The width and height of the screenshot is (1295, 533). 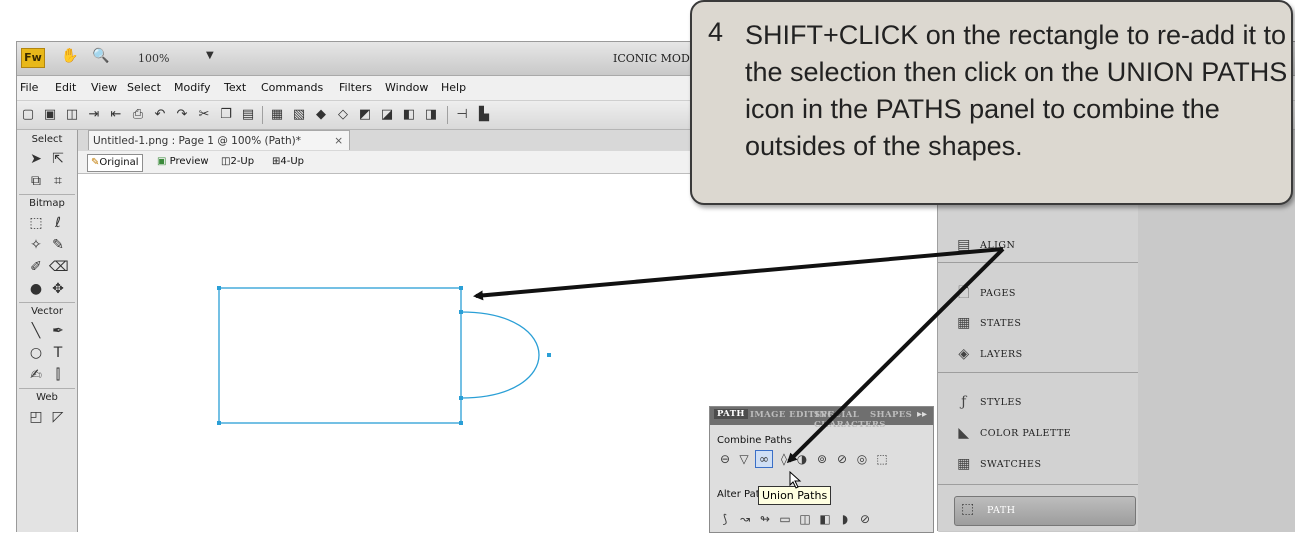 I want to click on panel-path-active: ⬚ PATH, so click(x=1045, y=511).